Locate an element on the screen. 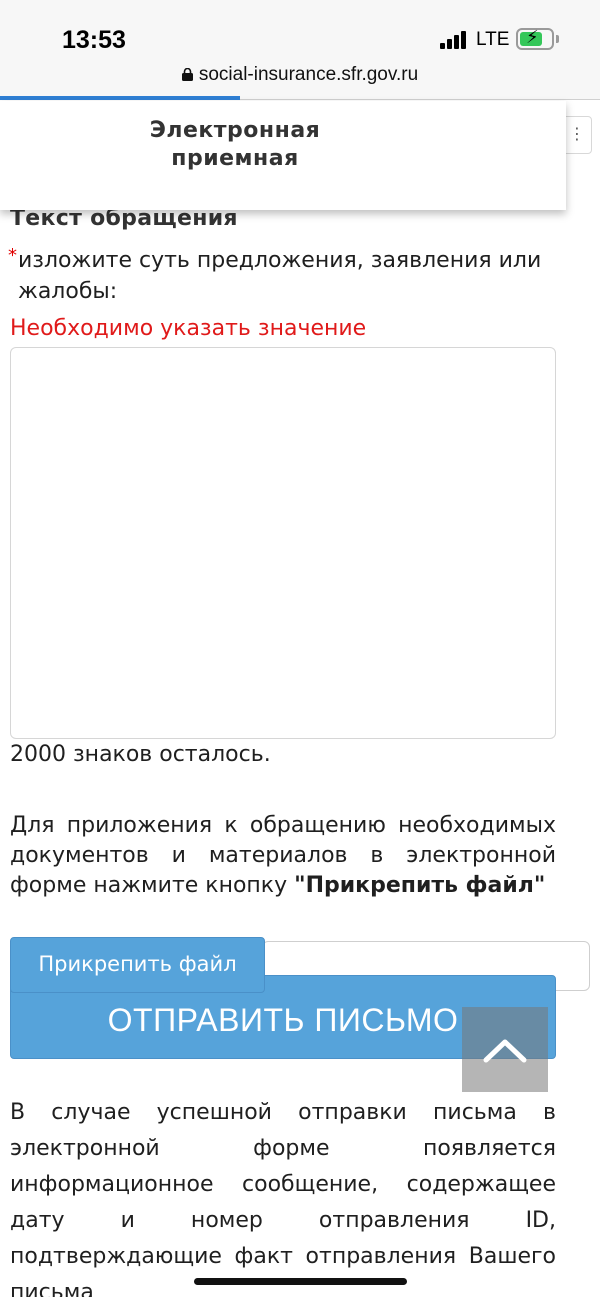 Image resolution: width=600 pixels, height=1297 pixels. battery-cap is located at coordinates (557, 39).